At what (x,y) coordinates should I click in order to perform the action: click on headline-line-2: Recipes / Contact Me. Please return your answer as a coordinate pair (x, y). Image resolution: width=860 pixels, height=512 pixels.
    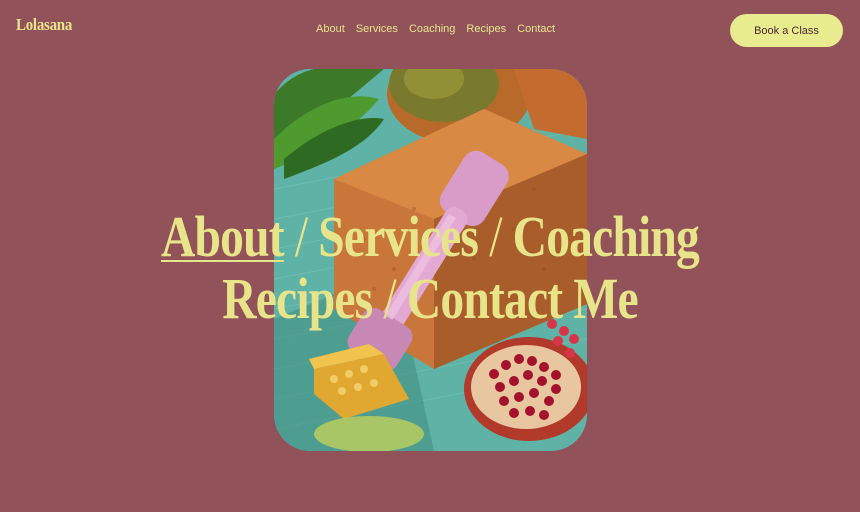
    Looking at the image, I should click on (429, 299).